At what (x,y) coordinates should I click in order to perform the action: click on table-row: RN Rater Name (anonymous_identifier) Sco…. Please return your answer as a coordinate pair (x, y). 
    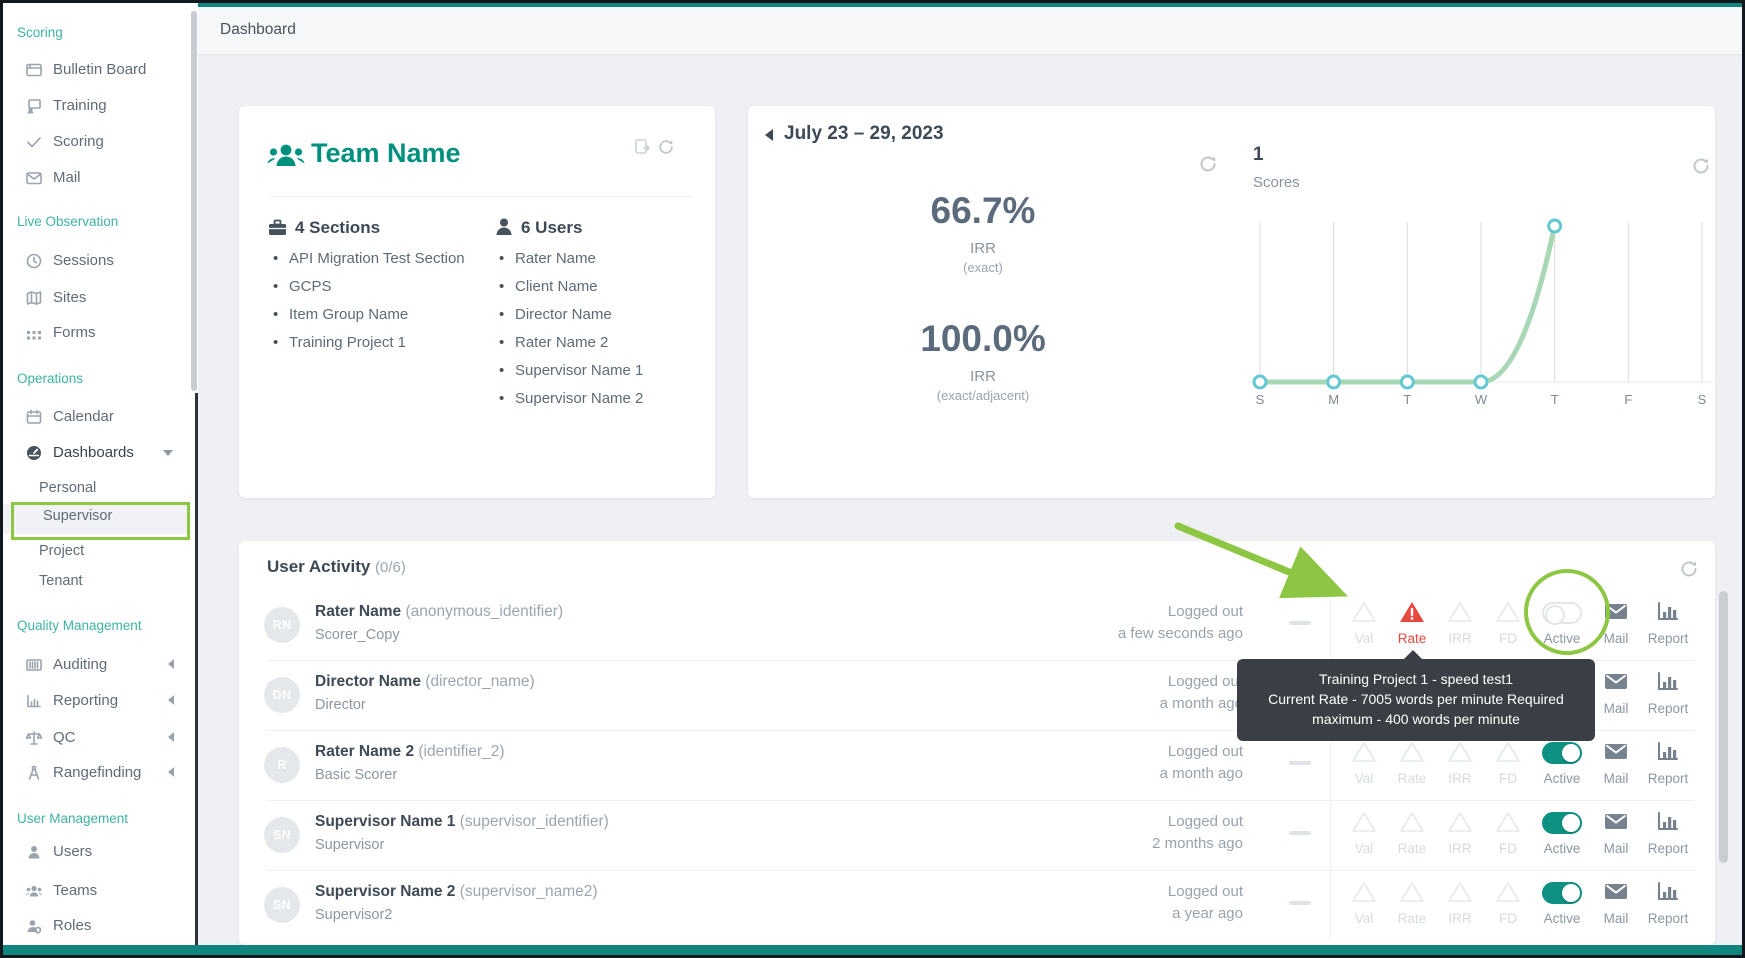
    Looking at the image, I should click on (977, 626).